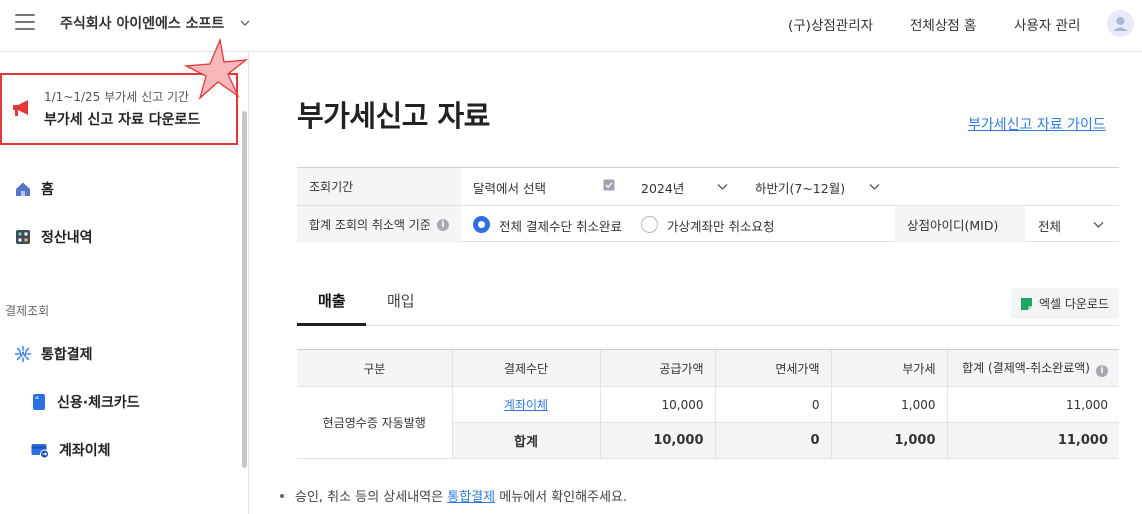 This screenshot has height=514, width=1142. What do you see at coordinates (1047, 24) in the screenshot?
I see `user-management-link: 사용자 관리` at bounding box center [1047, 24].